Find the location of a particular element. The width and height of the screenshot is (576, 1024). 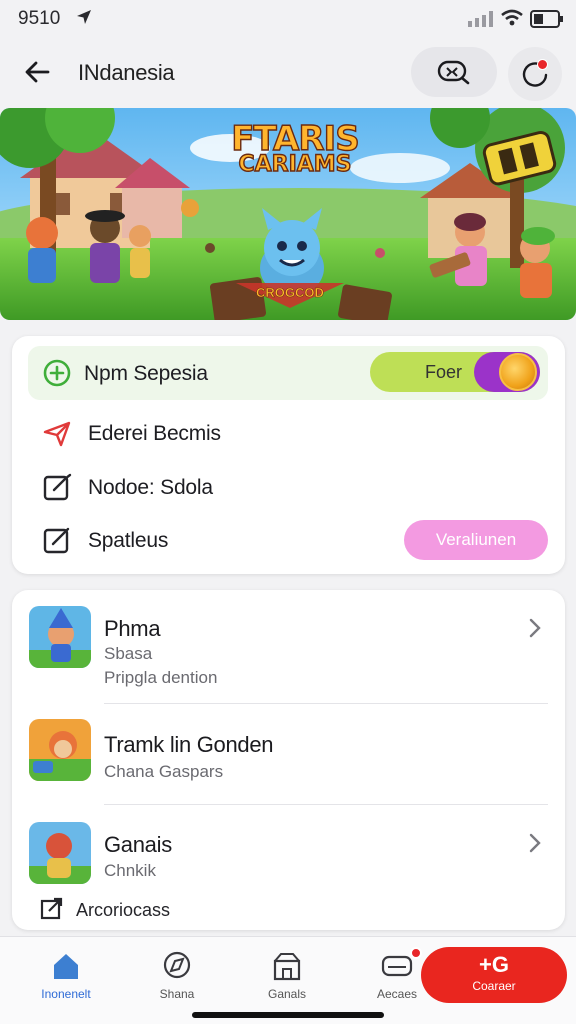

list-item: Phma Sbasa Pripgla dention is located at coordinates (288, 646).